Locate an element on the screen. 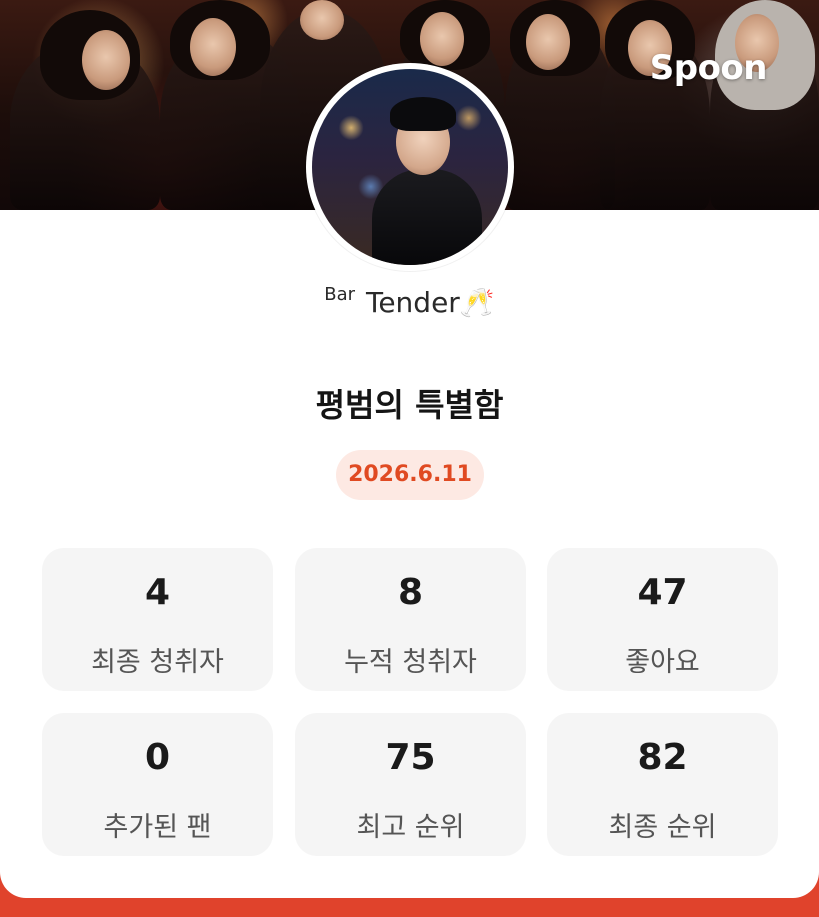 The image size is (819, 917). stat-value: 0 is located at coordinates (157, 757).